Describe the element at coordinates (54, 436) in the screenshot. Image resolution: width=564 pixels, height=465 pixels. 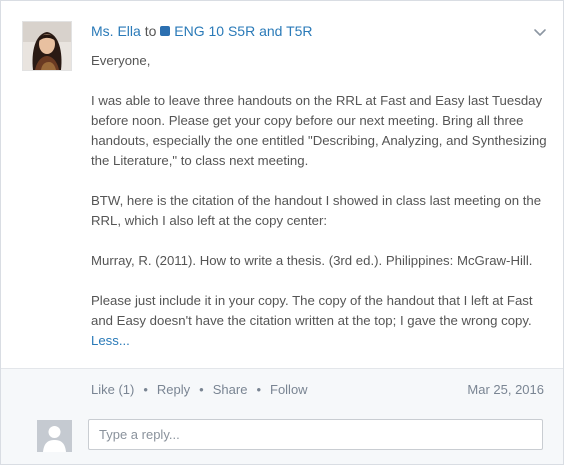
I see `default-user-icon` at that location.